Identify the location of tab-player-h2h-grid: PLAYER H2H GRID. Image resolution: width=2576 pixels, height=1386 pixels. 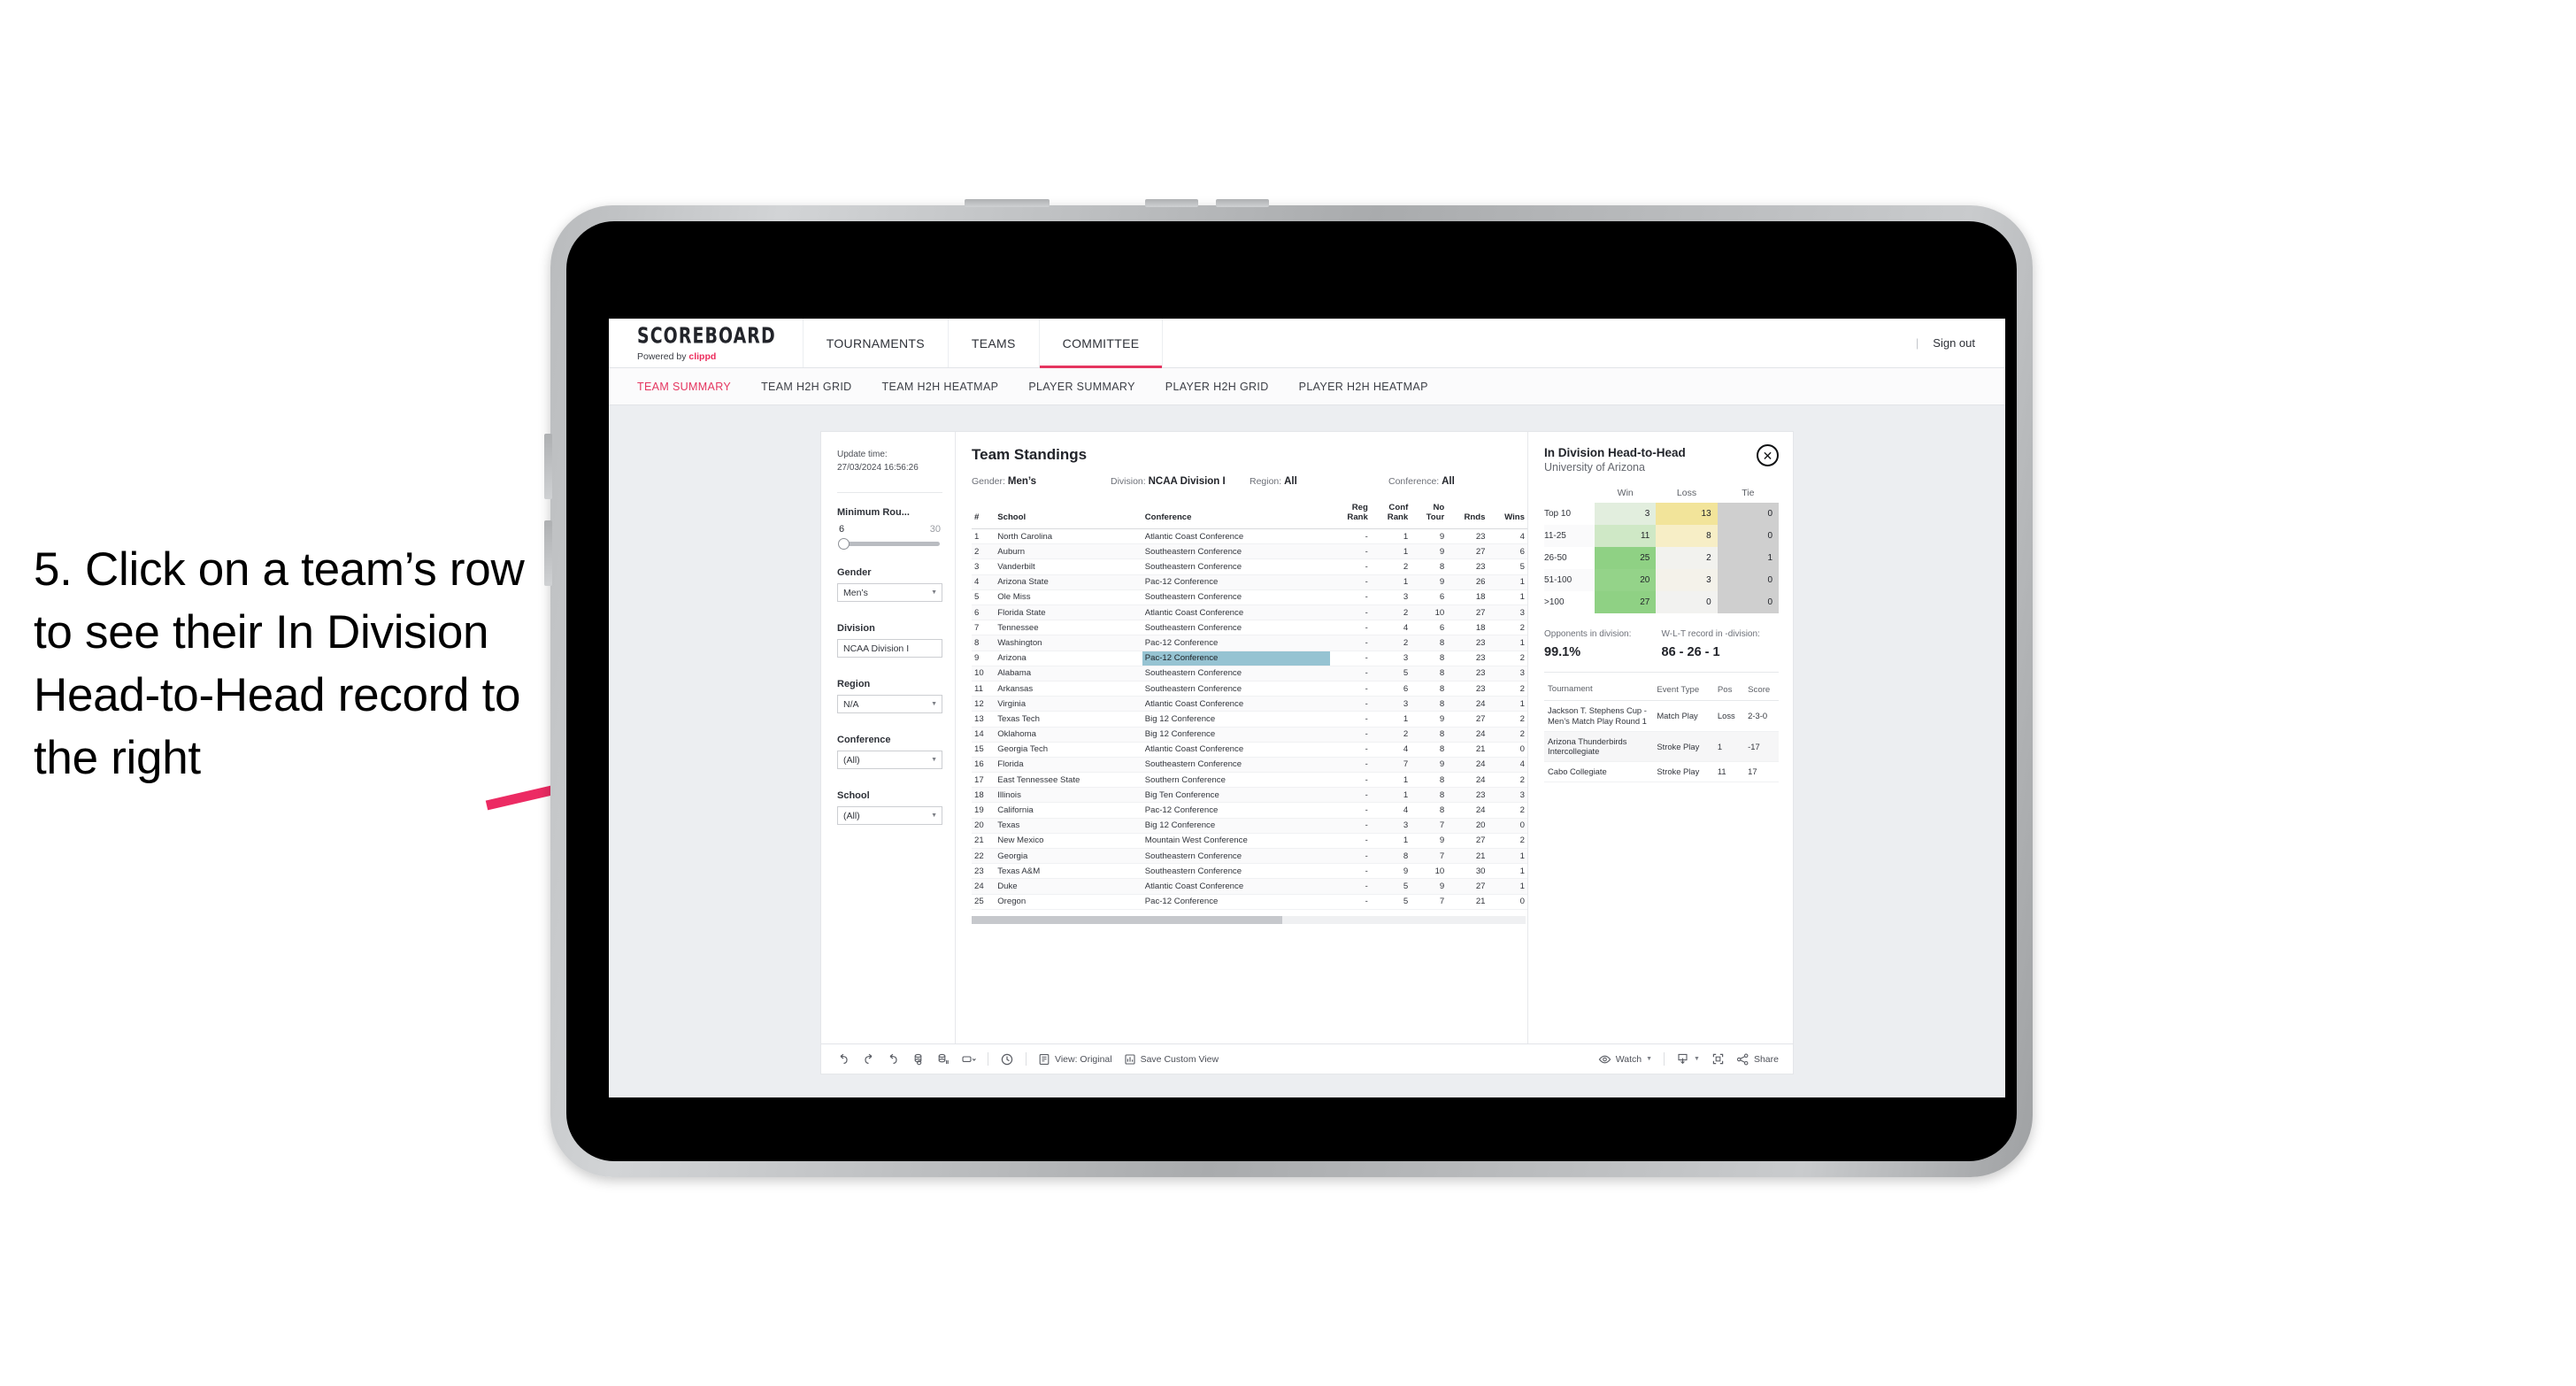
(1217, 387).